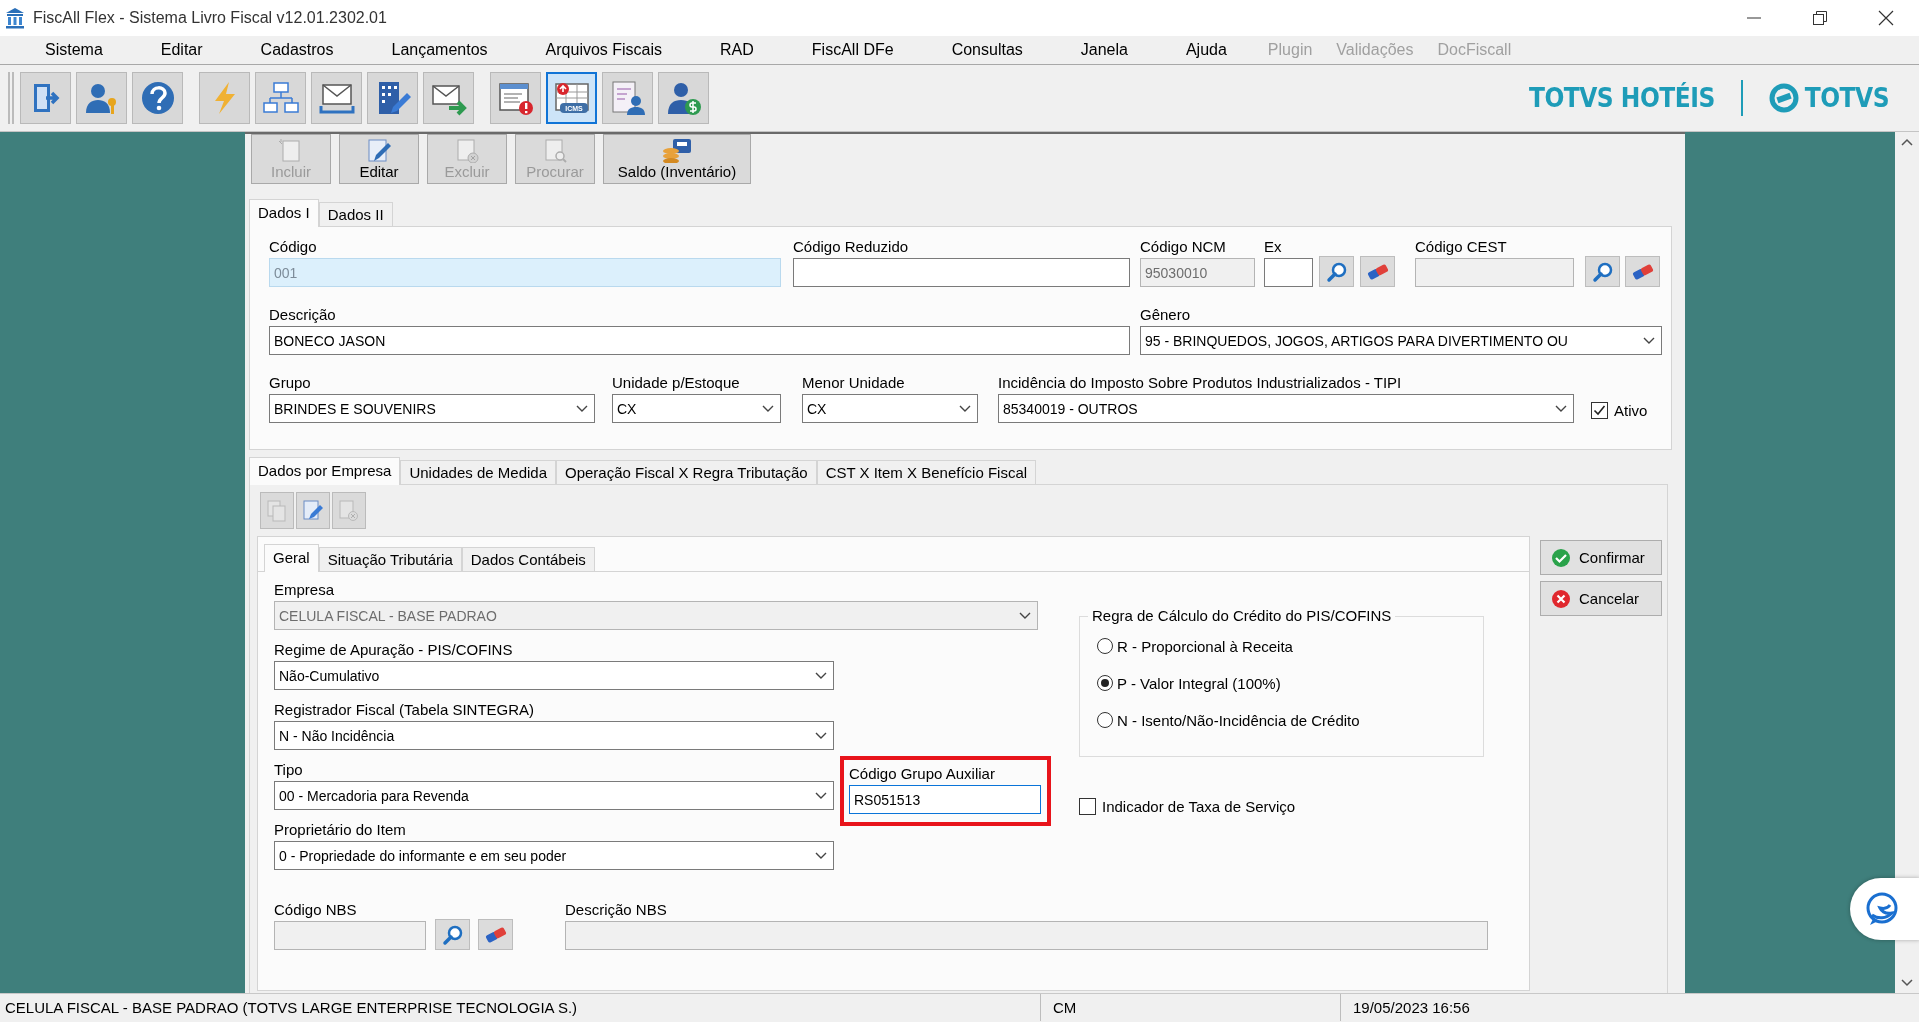 The width and height of the screenshot is (1919, 1022). Describe the element at coordinates (1601, 557) in the screenshot. I see `dialog-button: Confirmar` at that location.